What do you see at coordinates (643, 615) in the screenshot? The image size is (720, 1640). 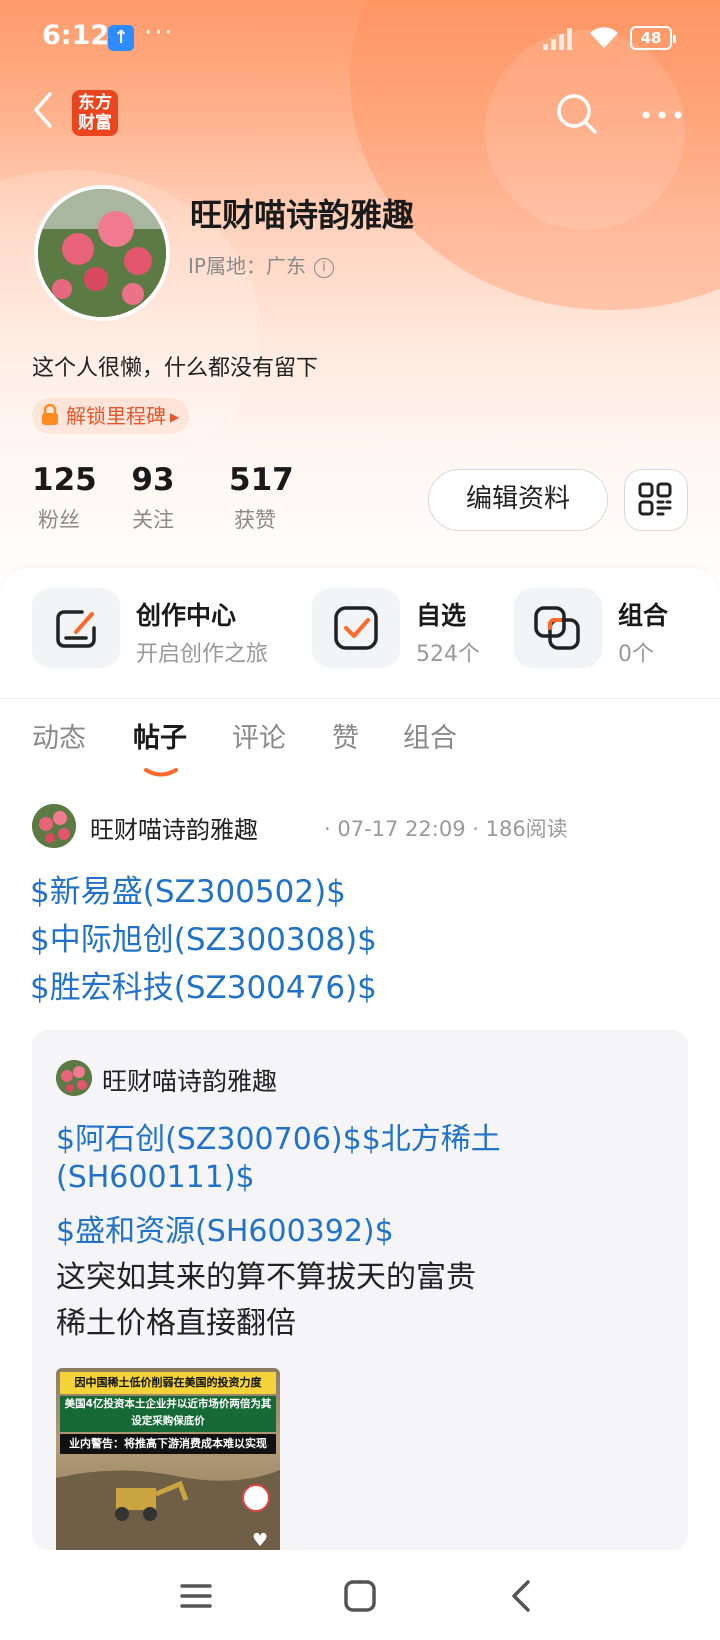 I see `feature-title: 组合` at bounding box center [643, 615].